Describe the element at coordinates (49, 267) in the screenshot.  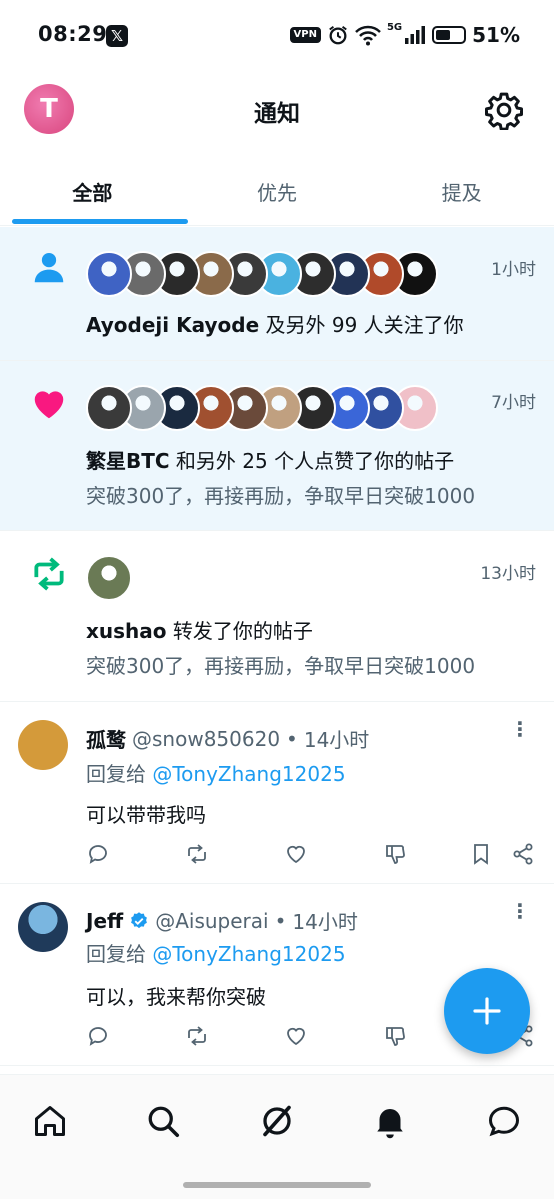
I see `person-icon` at that location.